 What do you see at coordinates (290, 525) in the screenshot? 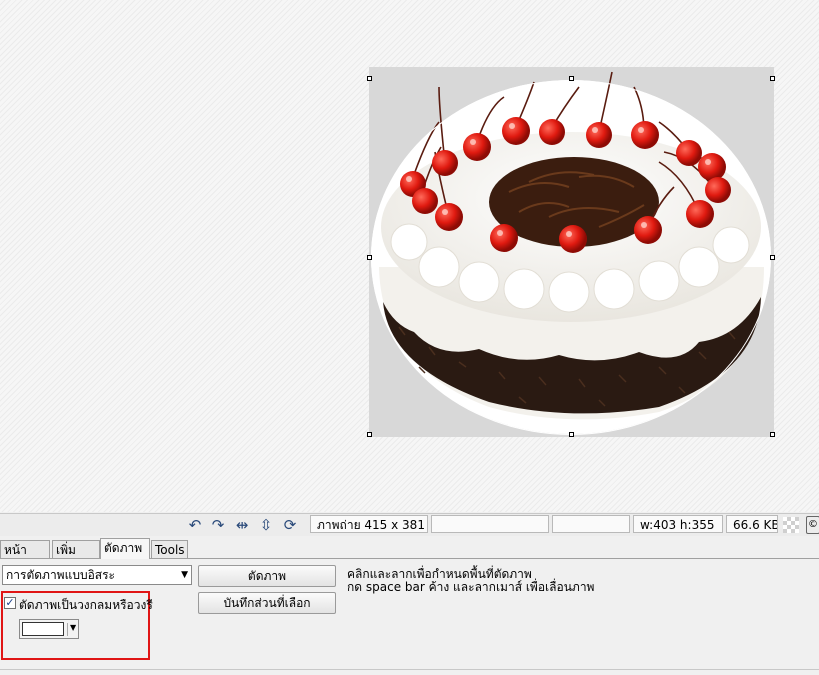
I see `rotate-icon: ⟳` at bounding box center [290, 525].